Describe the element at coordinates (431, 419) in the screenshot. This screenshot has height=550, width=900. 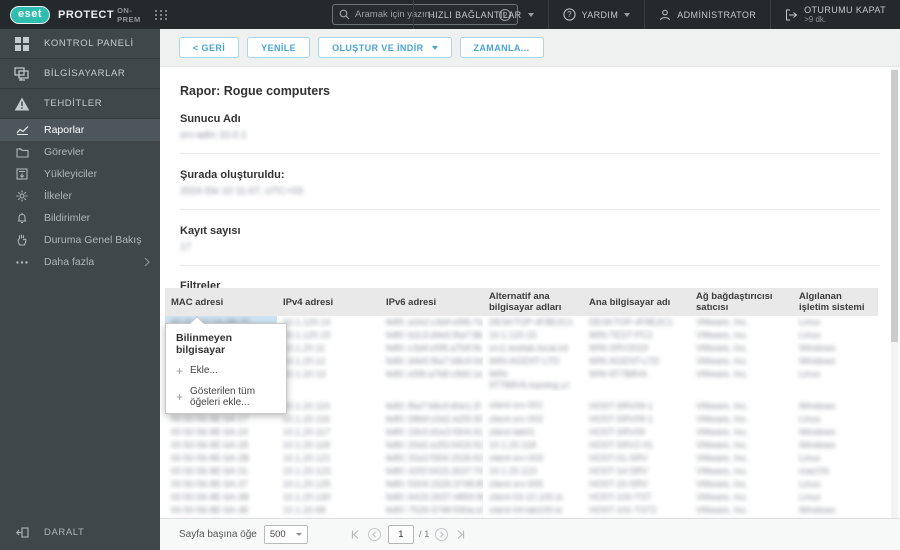
I see `table-cell: fe80::08b9:c0d1:e2f3:30` at that location.